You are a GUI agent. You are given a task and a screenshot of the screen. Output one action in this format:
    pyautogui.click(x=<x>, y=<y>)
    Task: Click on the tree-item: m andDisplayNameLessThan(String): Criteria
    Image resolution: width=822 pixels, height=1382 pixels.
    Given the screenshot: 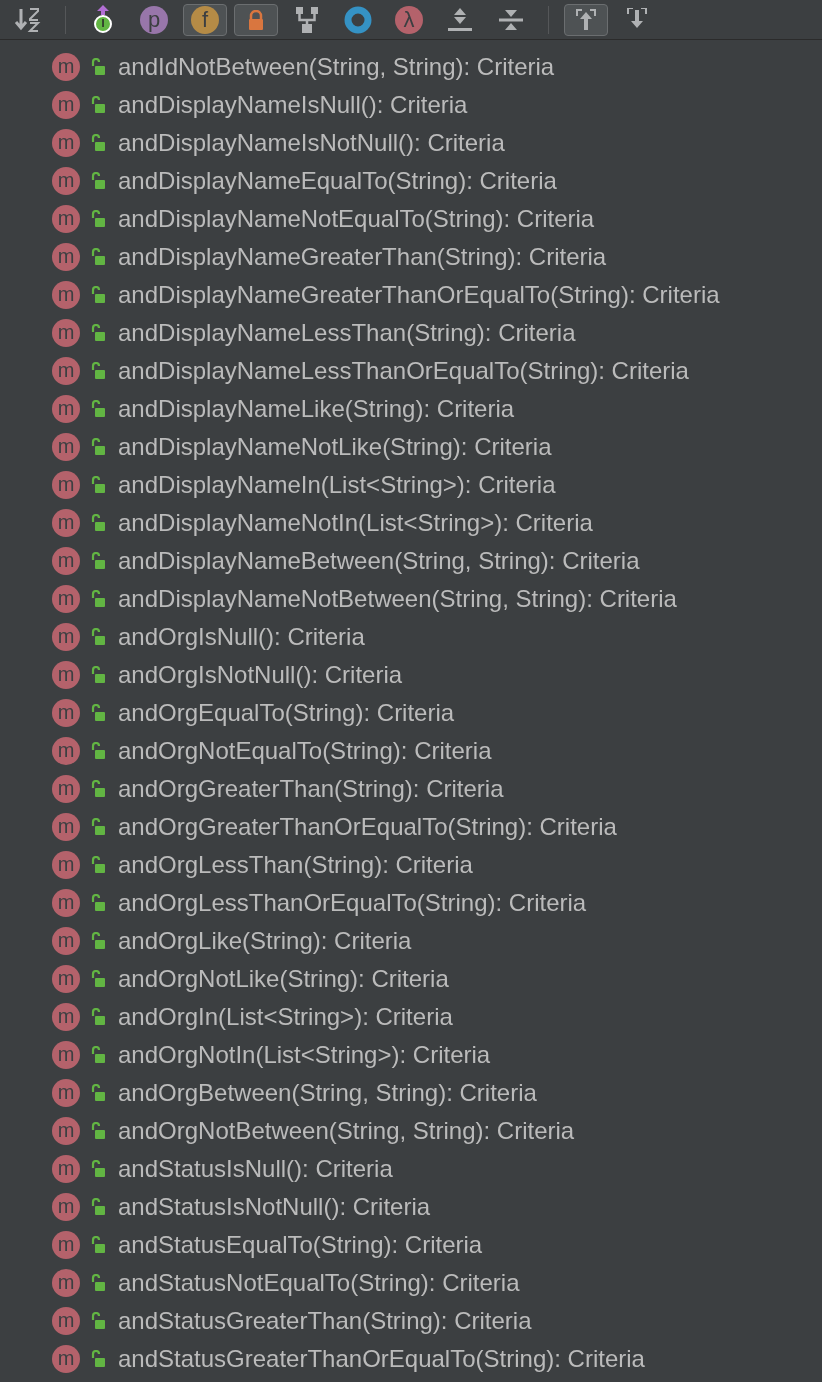 What is the action you would take?
    pyautogui.click(x=411, y=333)
    